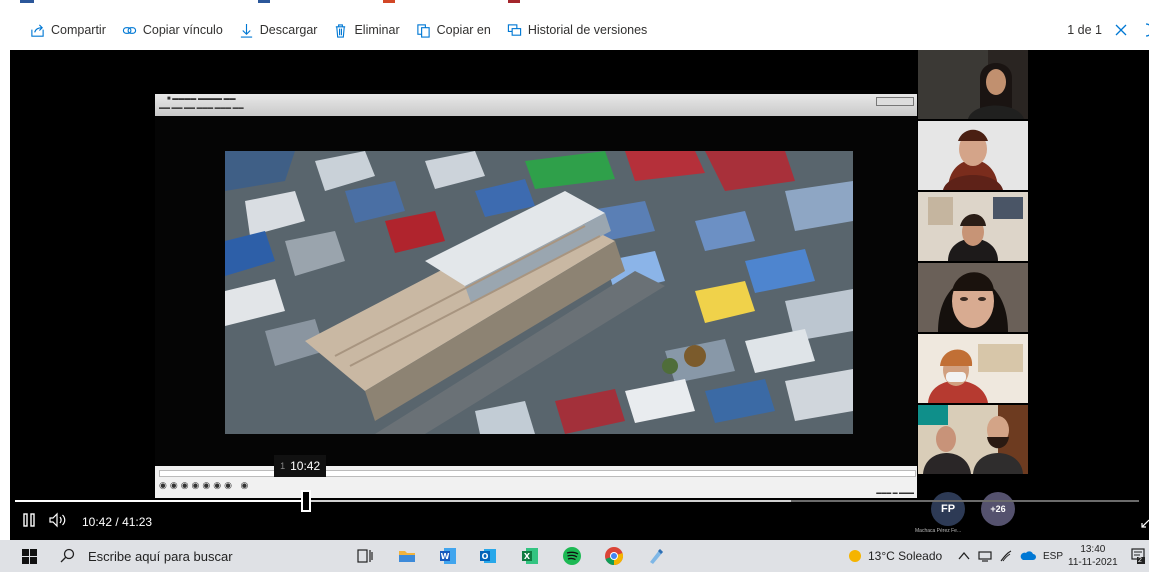  I want to click on window-title-decoration: ■ ▬▬▬▬ ▬▬▬▬ ▬▬, so click(201, 99).